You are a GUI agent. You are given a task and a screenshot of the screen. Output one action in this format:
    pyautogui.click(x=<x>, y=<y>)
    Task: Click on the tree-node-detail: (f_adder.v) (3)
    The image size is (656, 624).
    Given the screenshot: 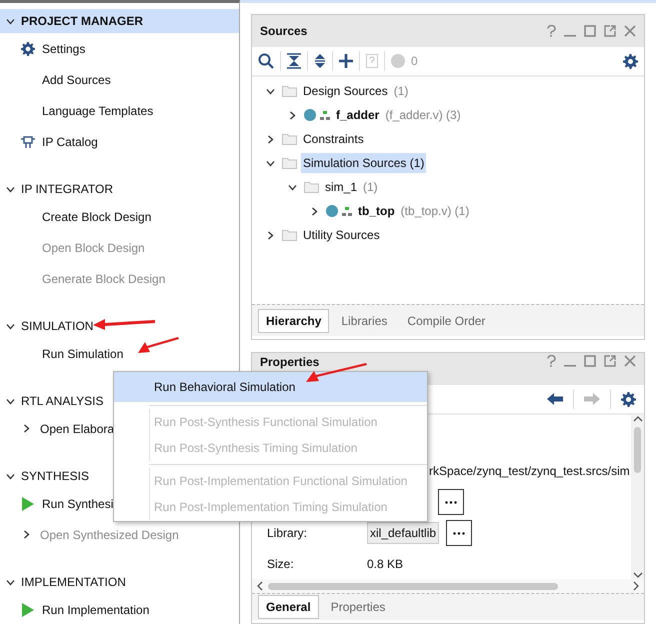 What is the action you would take?
    pyautogui.click(x=423, y=115)
    